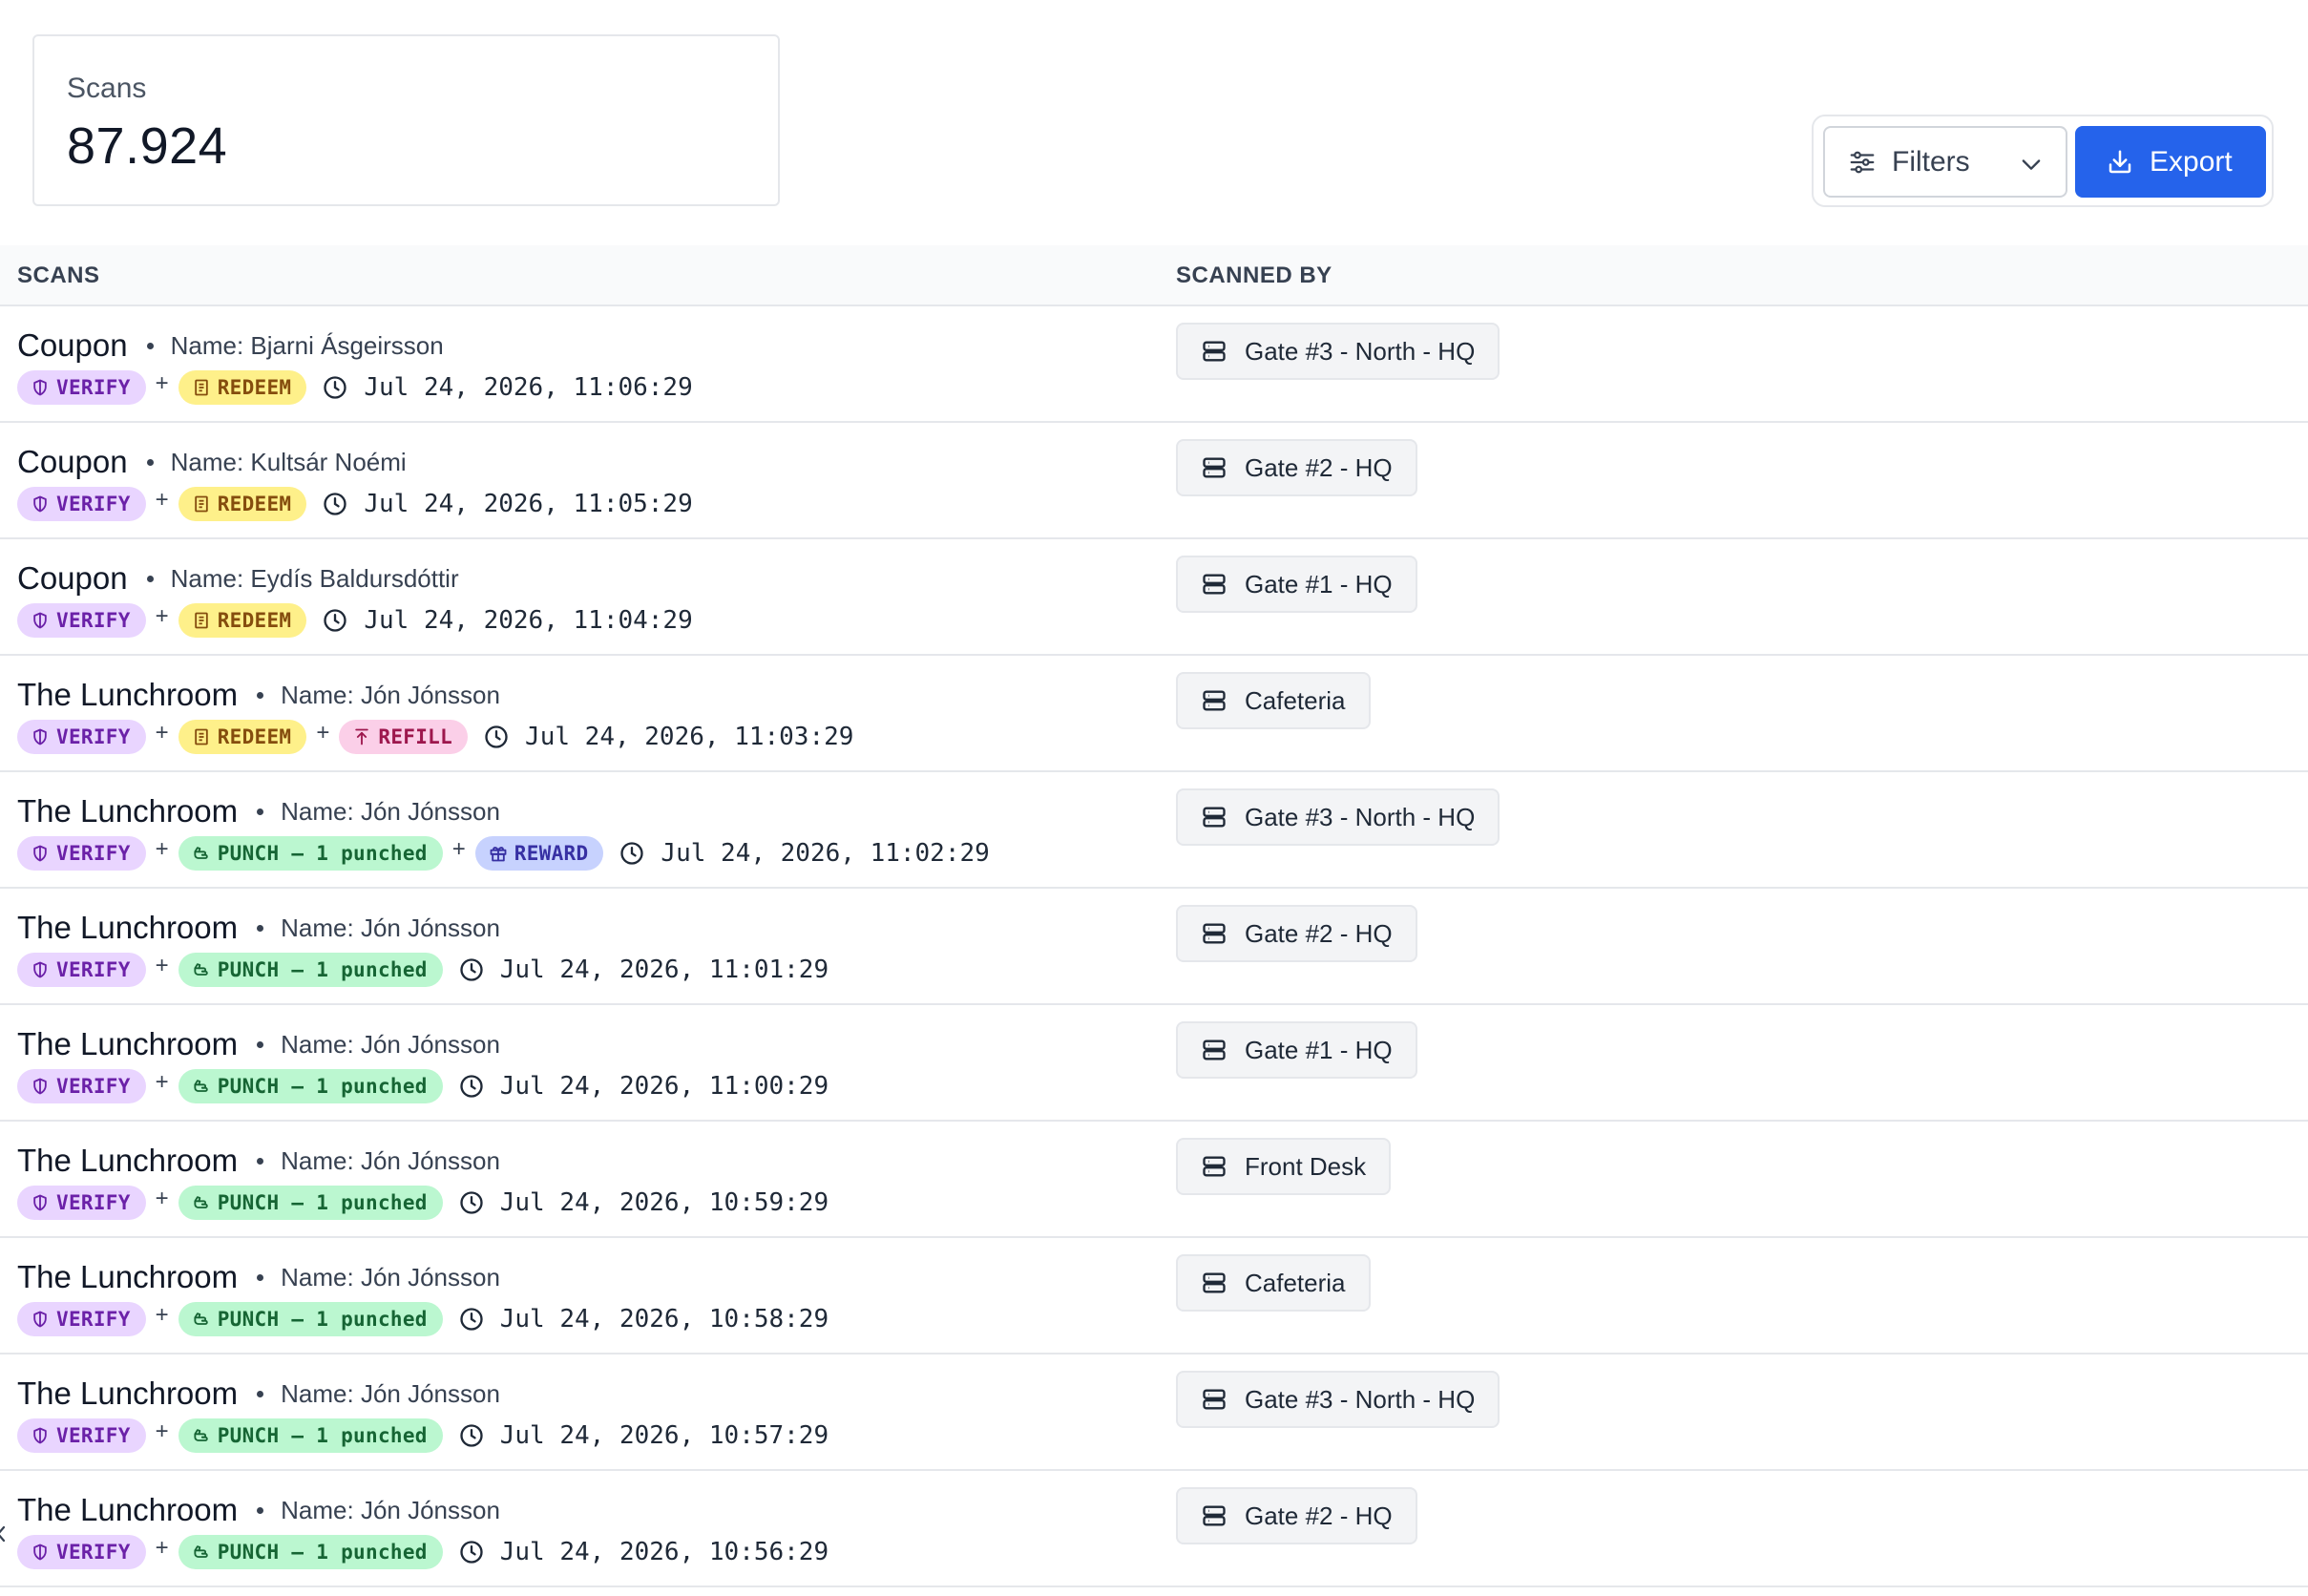  I want to click on export-button: Export, so click(2170, 162).